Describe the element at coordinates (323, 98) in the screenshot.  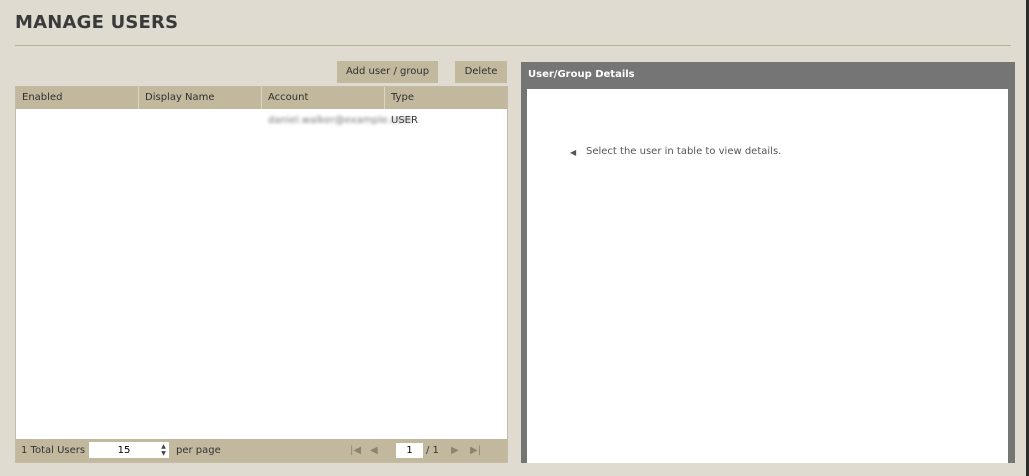
I see `column-header-account: Account` at that location.